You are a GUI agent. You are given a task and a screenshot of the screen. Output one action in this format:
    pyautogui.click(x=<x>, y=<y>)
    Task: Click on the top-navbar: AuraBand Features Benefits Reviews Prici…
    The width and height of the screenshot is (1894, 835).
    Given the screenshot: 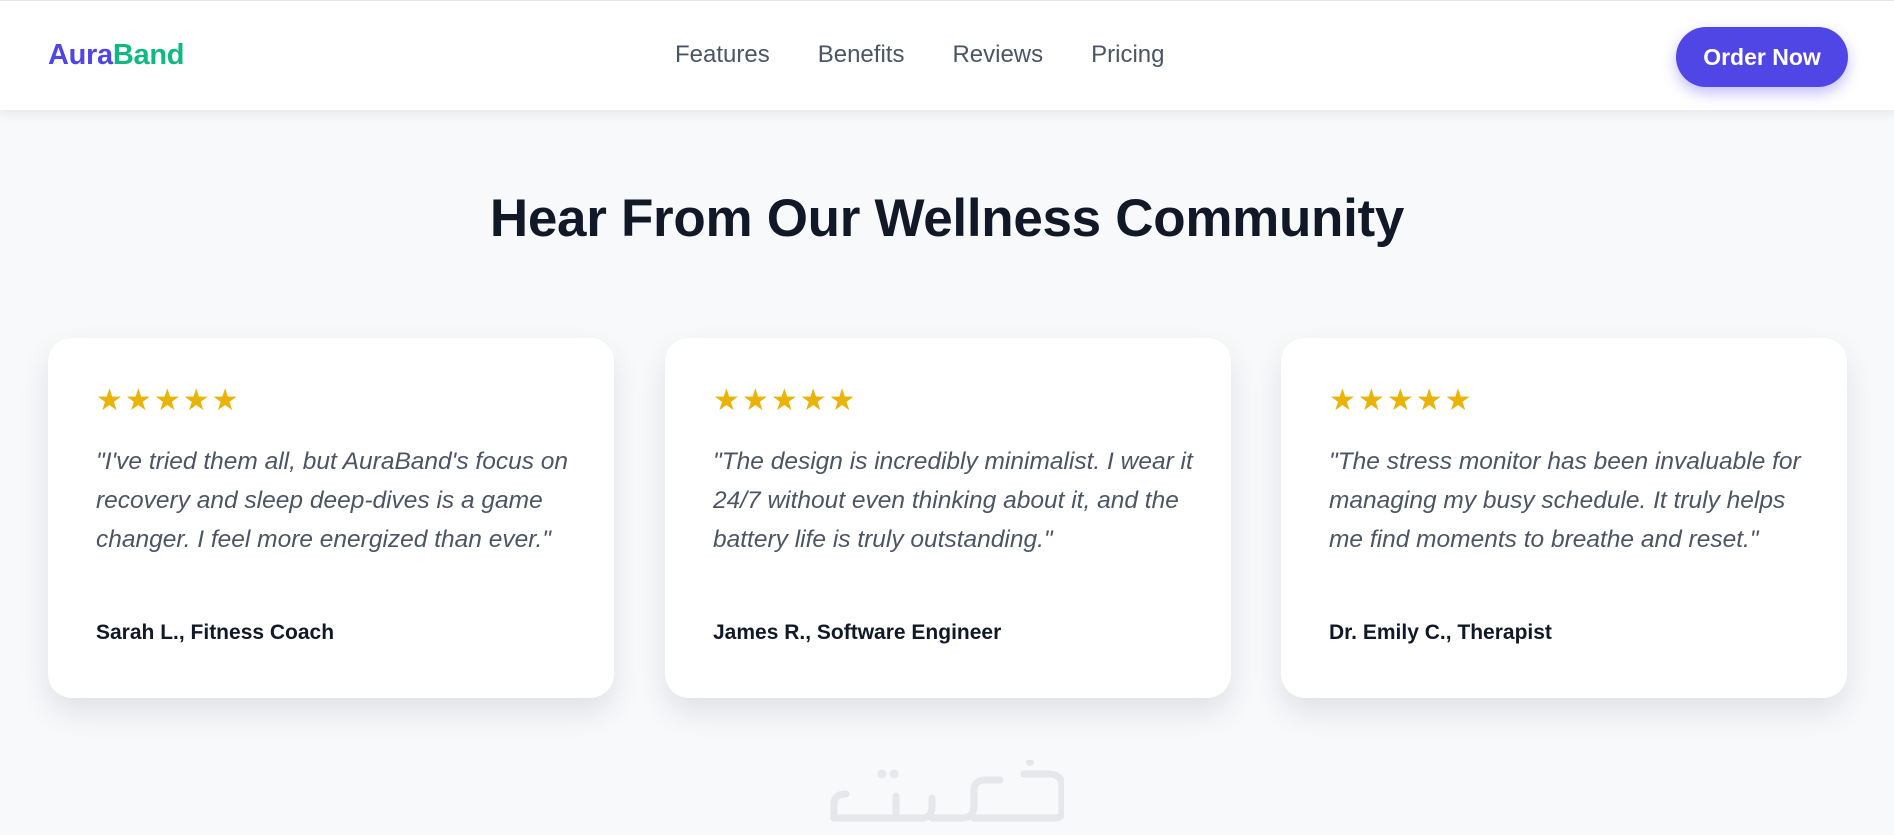 What is the action you would take?
    pyautogui.click(x=947, y=55)
    